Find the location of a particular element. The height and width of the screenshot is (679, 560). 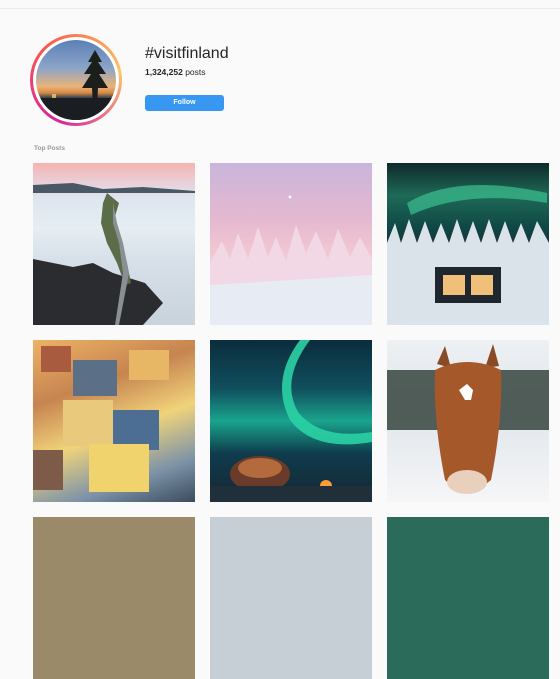

post-tile-aurora-igloo is located at coordinates (291, 421).